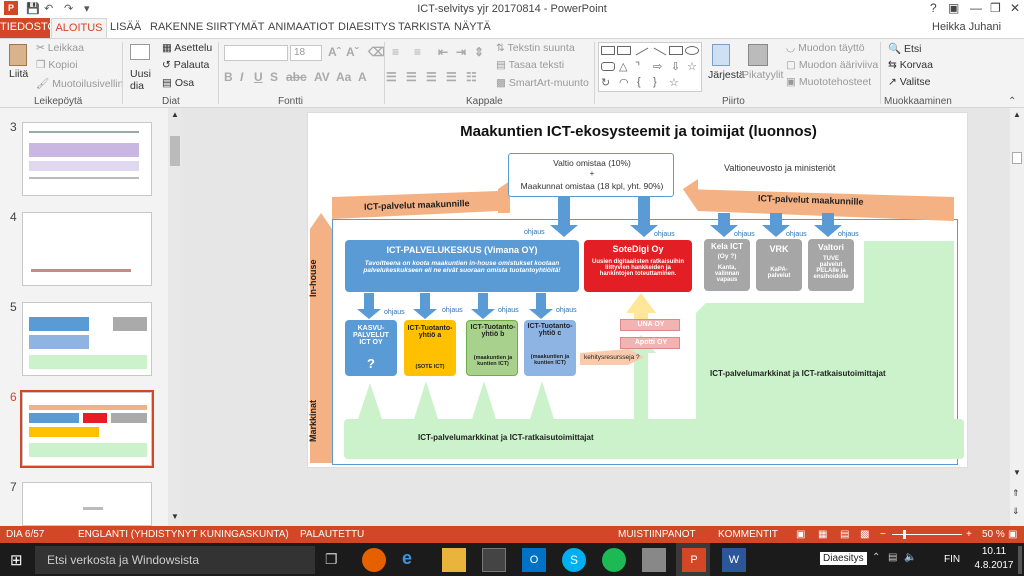  Describe the element at coordinates (864, 534) in the screenshot. I see `slideshow-view-icon: ▩` at that location.